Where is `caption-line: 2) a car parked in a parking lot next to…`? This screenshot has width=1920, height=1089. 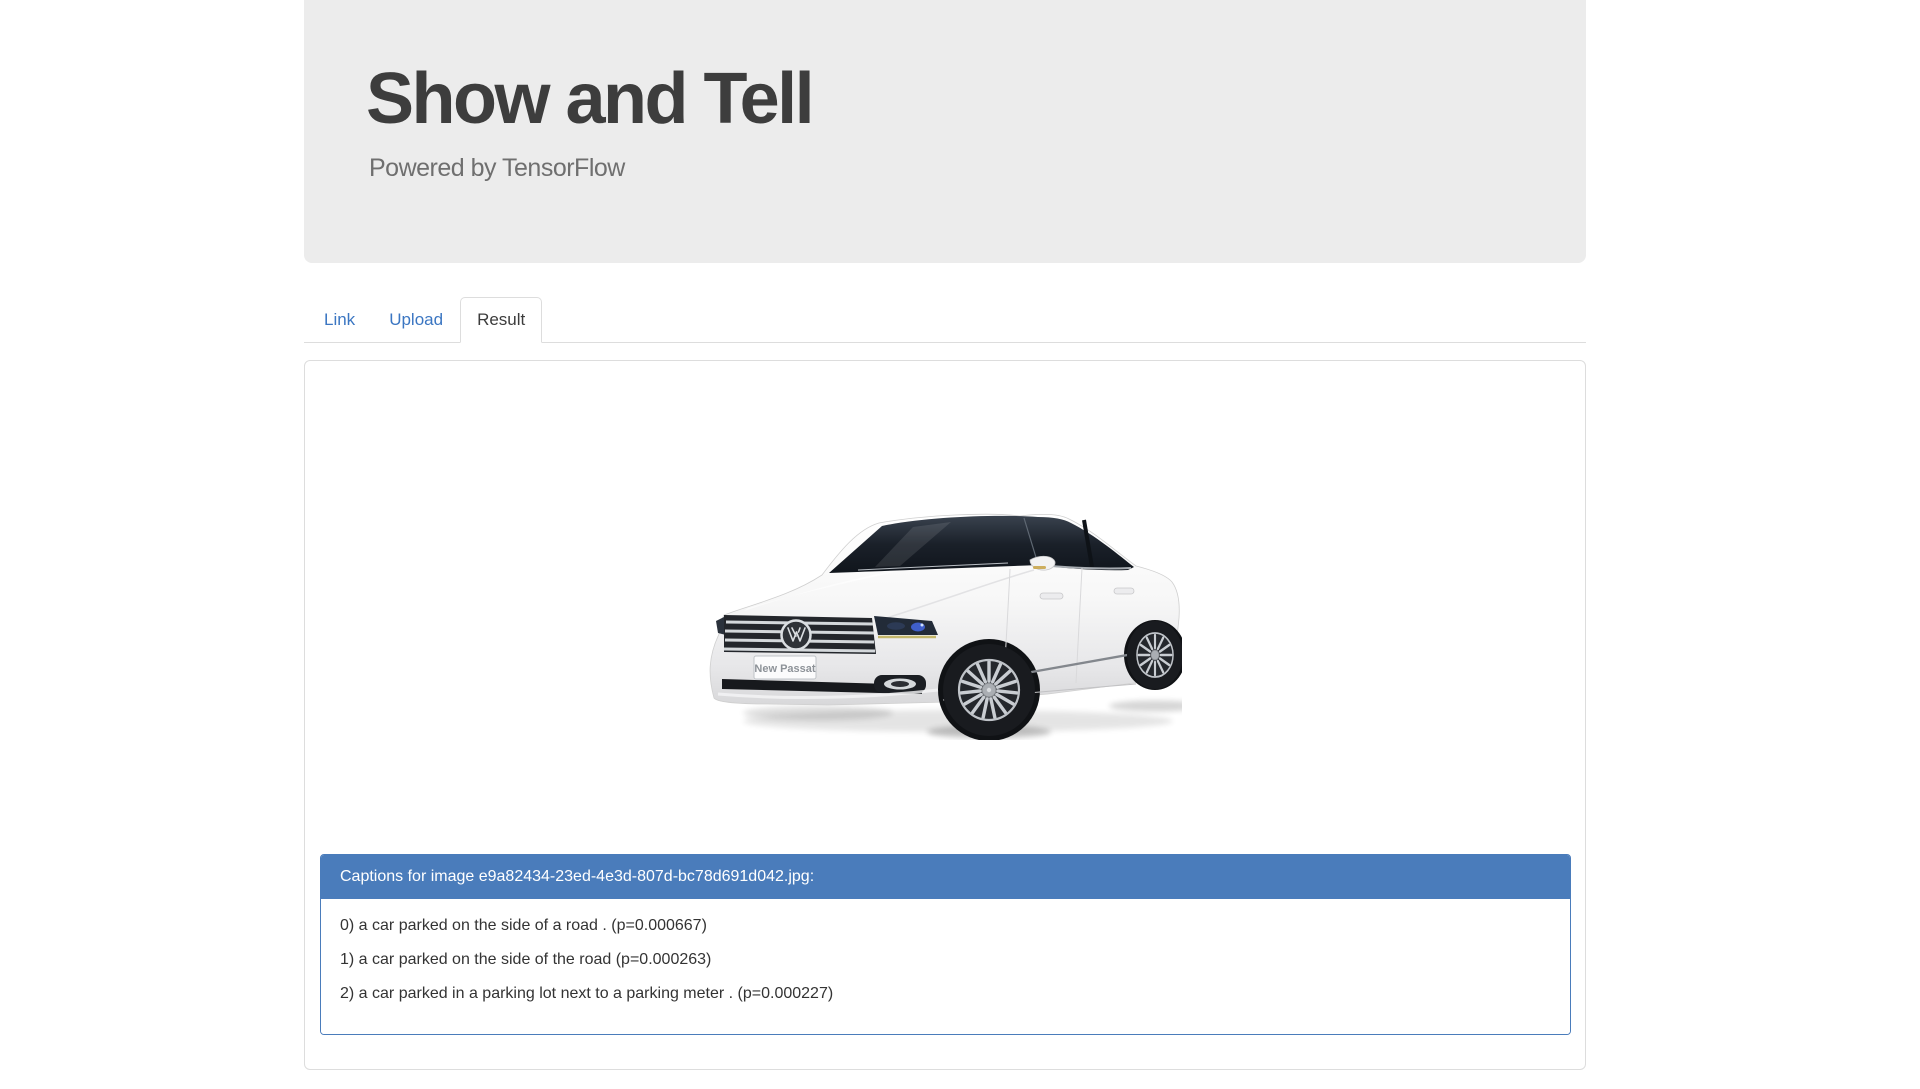
caption-line: 2) a car parked in a parking lot next to… is located at coordinates (587, 993).